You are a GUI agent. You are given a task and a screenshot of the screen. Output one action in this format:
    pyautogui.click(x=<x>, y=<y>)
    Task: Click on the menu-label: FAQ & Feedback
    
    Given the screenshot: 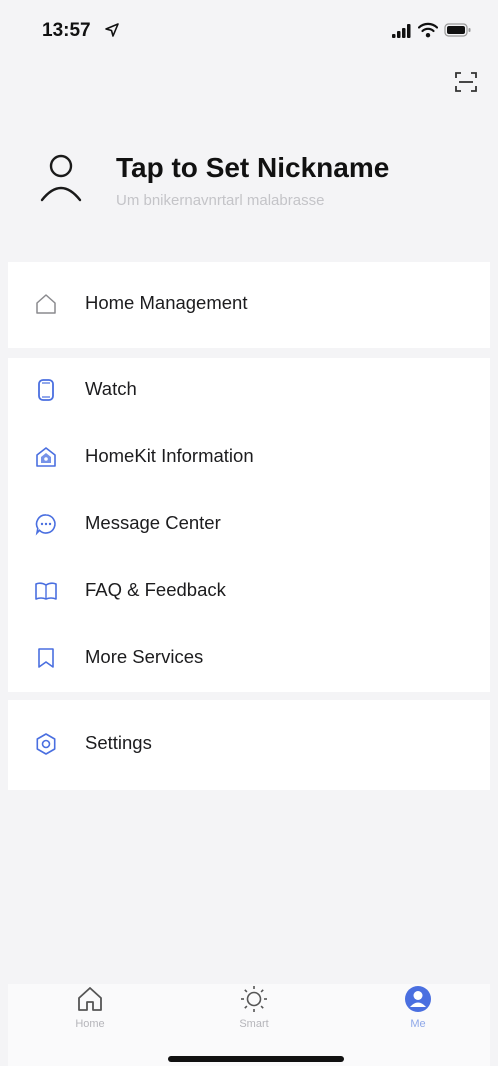 What is the action you would take?
    pyautogui.click(x=155, y=589)
    